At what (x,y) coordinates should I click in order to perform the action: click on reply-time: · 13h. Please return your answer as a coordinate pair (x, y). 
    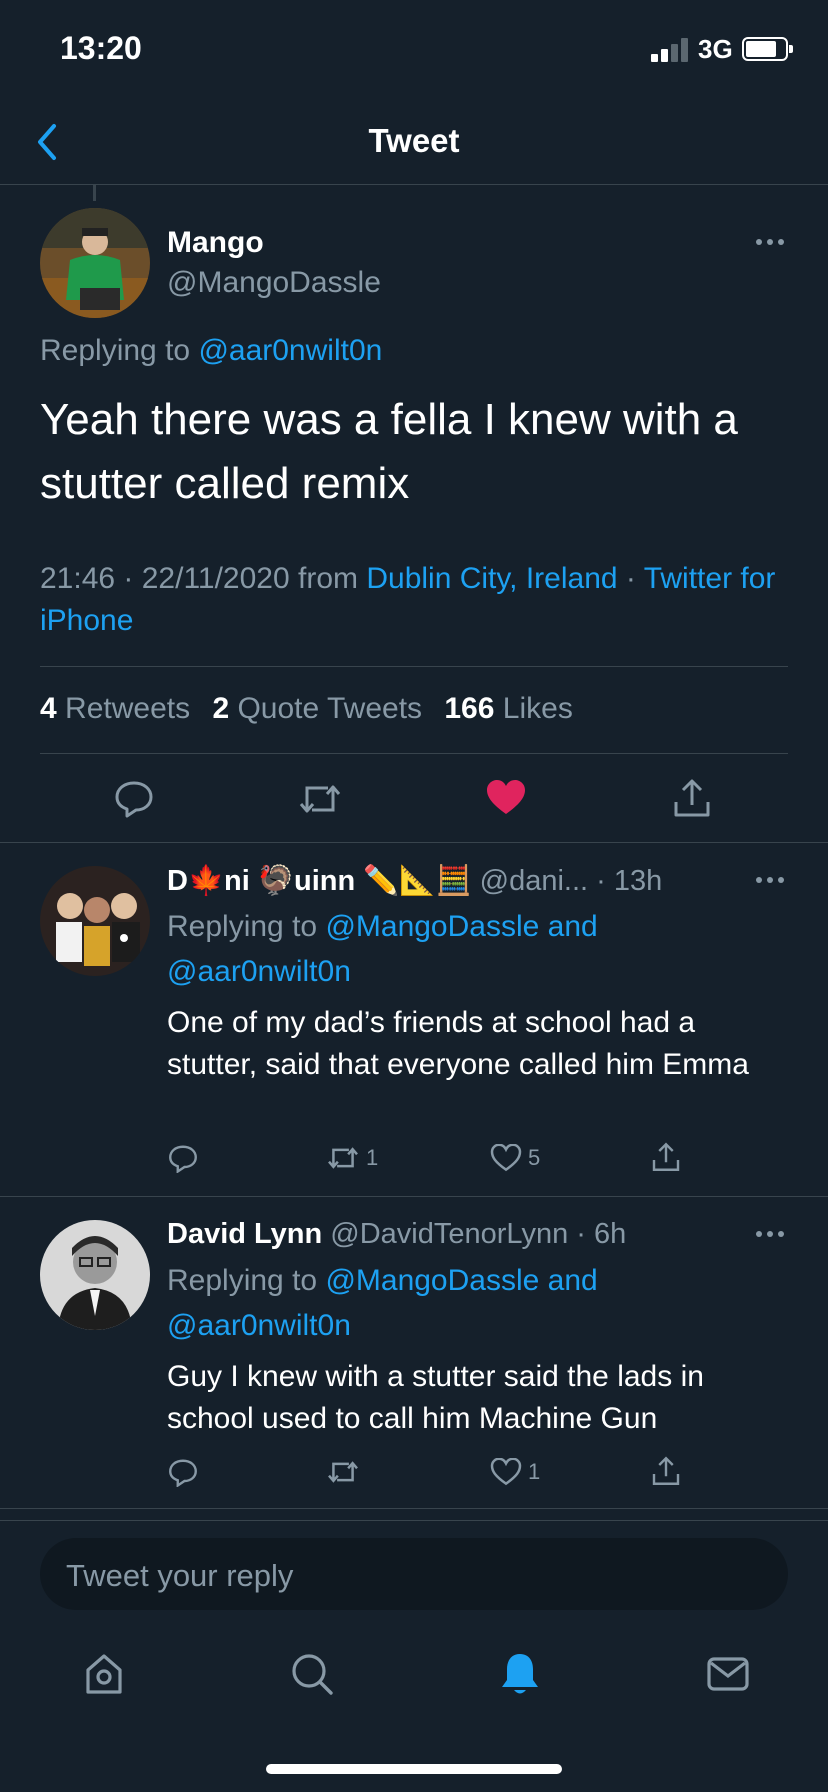
    Looking at the image, I should click on (629, 881).